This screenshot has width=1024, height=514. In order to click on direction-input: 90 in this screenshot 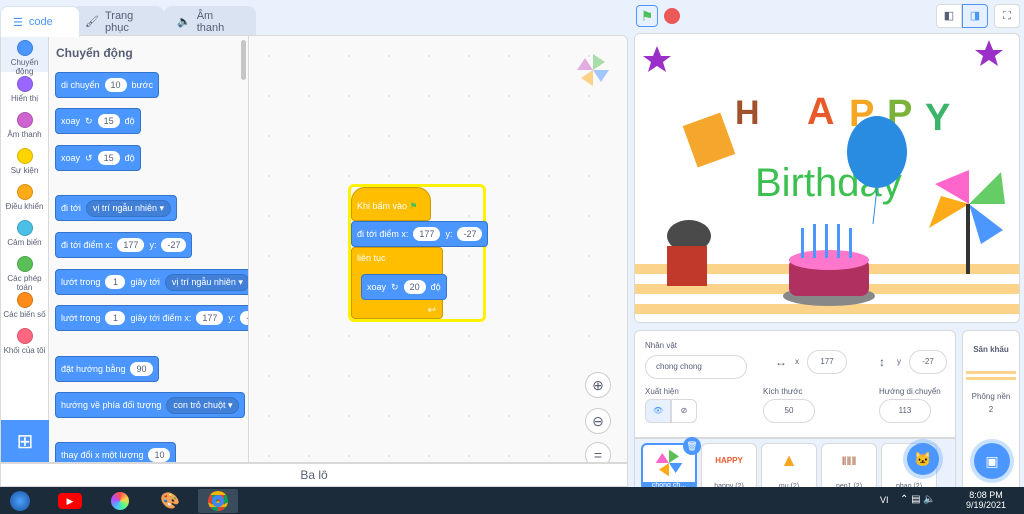, I will do `click(141, 369)`.